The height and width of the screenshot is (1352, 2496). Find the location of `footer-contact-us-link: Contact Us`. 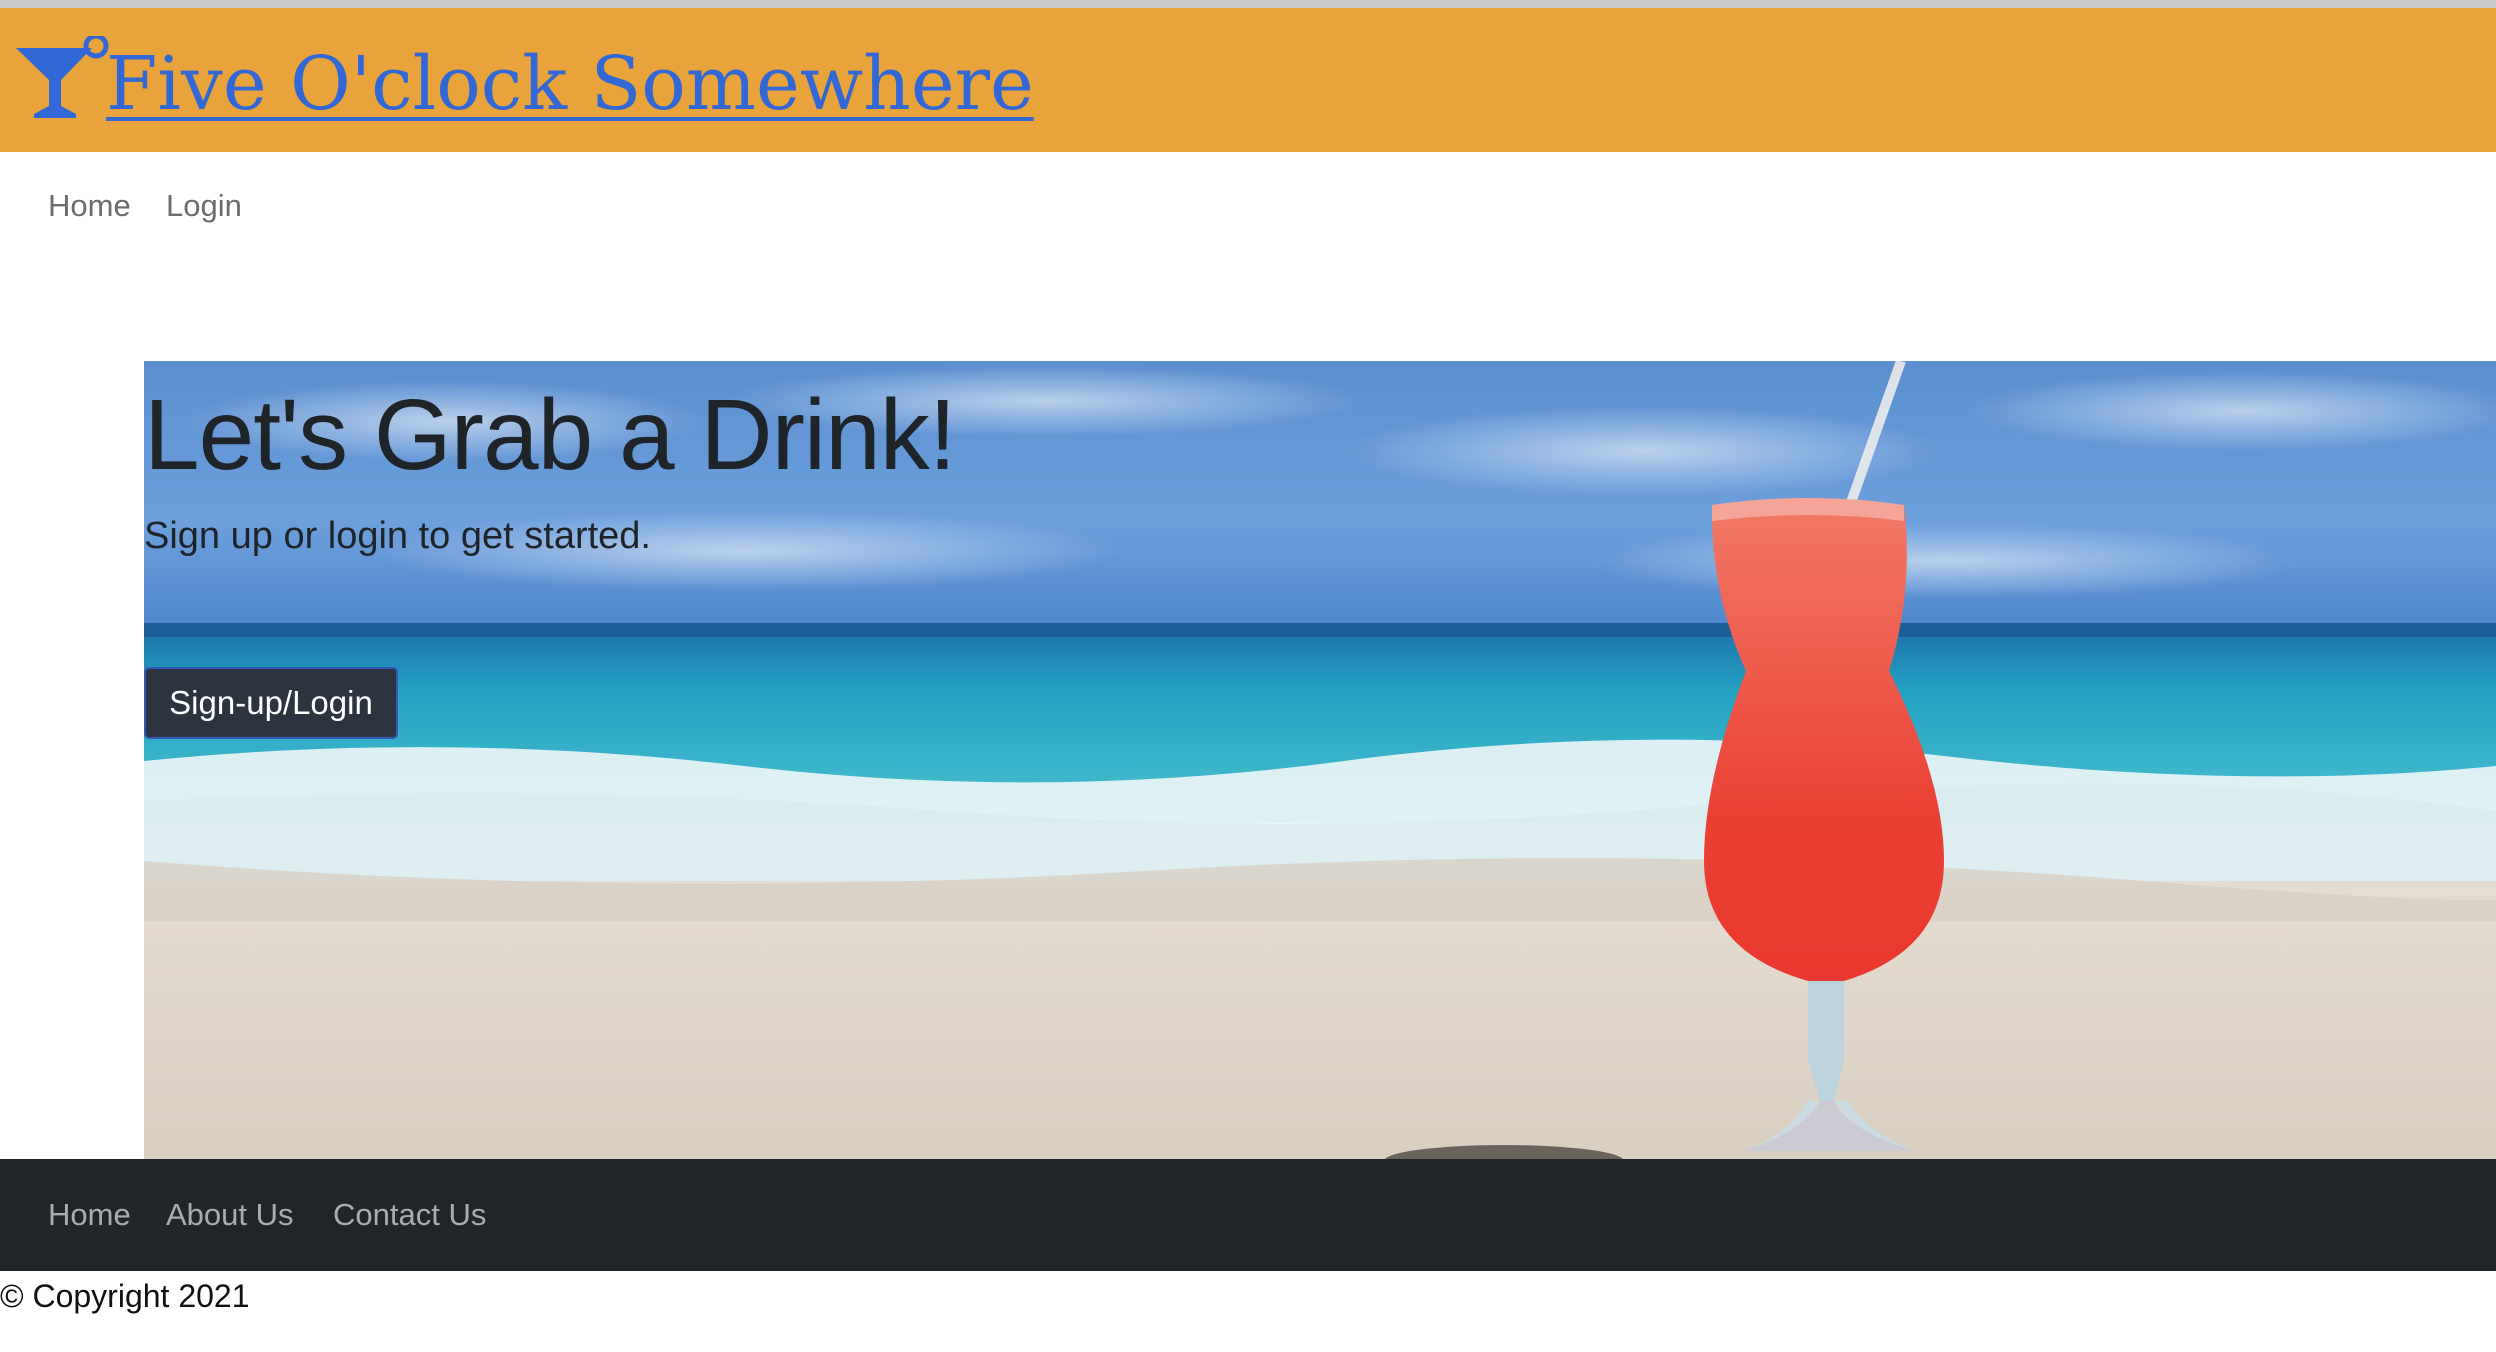

footer-contact-us-link: Contact Us is located at coordinates (409, 1215).